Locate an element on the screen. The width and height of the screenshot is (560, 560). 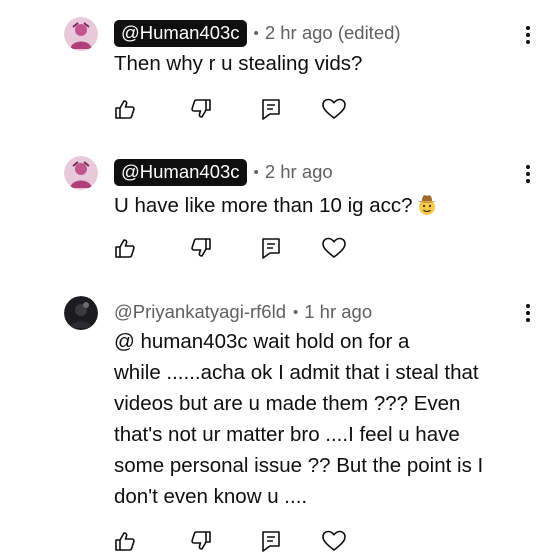
comment-line: Then why r u stealing vids? is located at coordinates (238, 63).